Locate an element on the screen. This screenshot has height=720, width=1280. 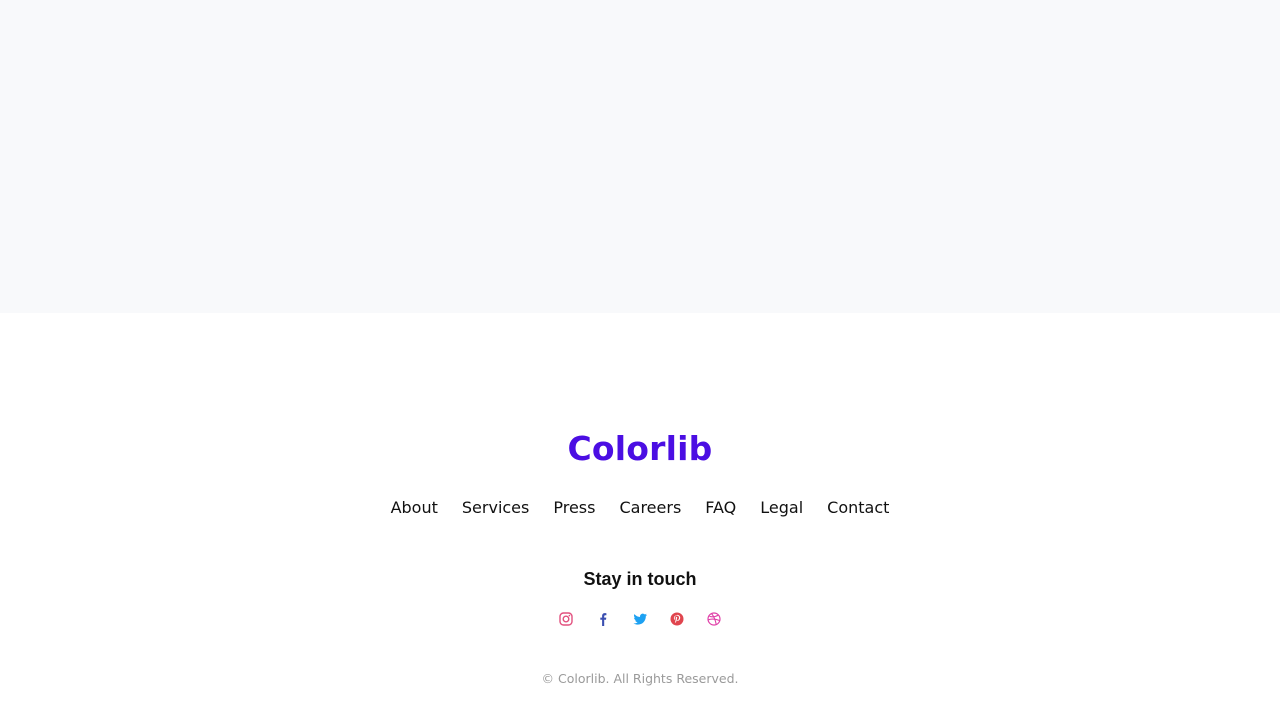
footer-nav-about: About is located at coordinates (414, 508).